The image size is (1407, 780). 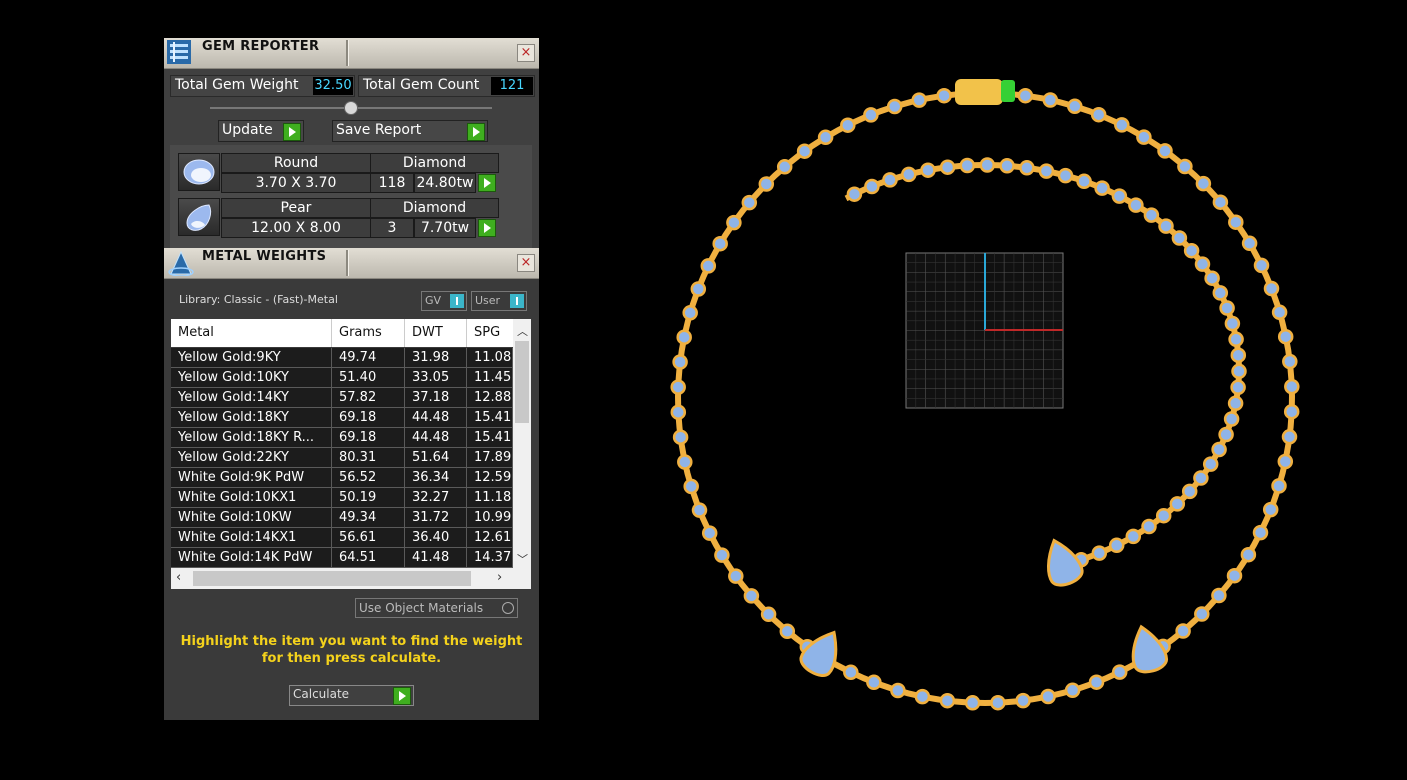 What do you see at coordinates (985, 92) in the screenshot?
I see `clasp` at bounding box center [985, 92].